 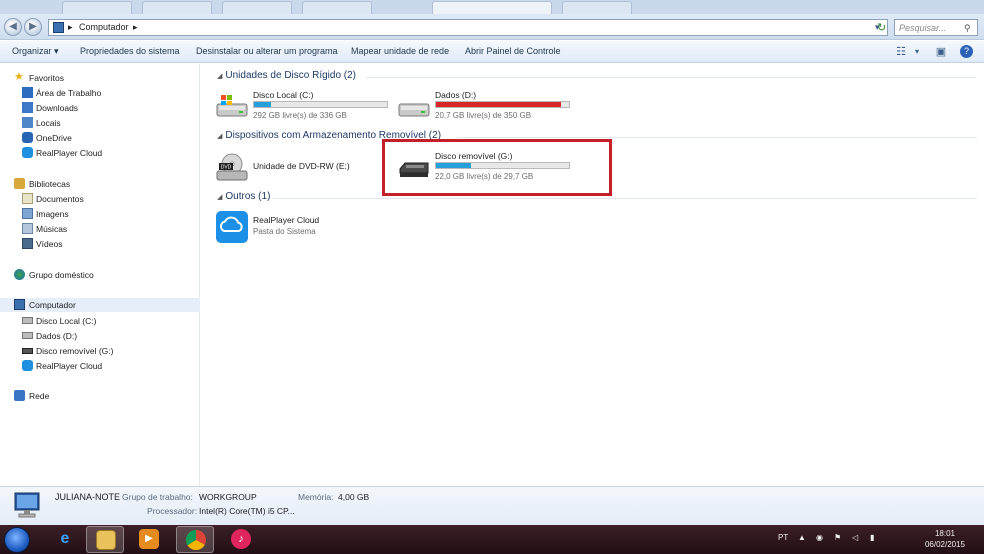 I want to click on flag-icon: ⚑, so click(x=837, y=537).